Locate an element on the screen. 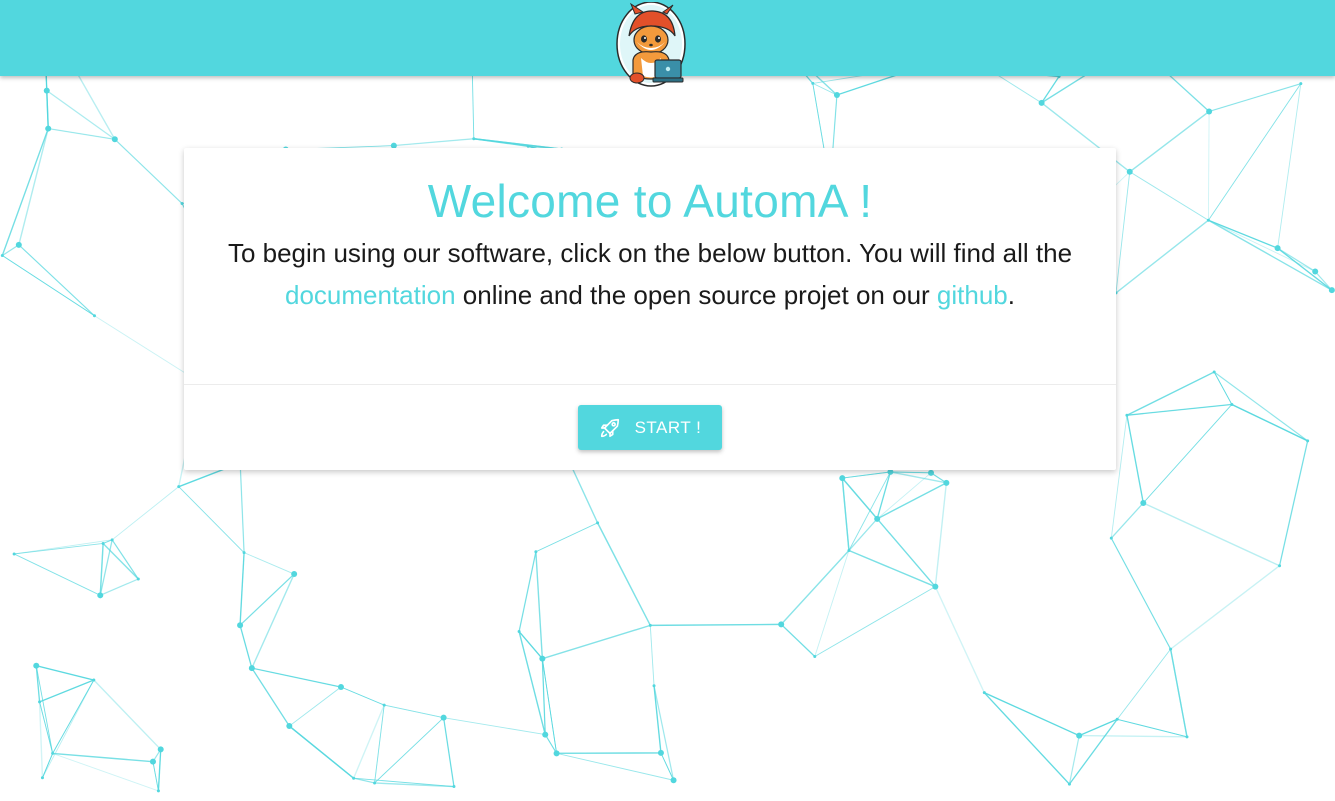  welcome-title: Welcome to AutomA ! is located at coordinates (650, 201).